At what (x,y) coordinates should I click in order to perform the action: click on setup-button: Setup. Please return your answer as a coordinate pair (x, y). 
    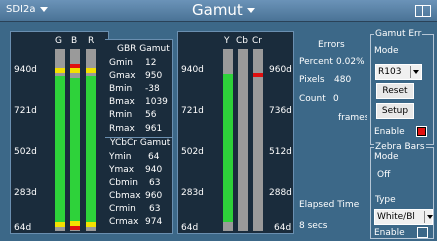
    Looking at the image, I should click on (395, 111).